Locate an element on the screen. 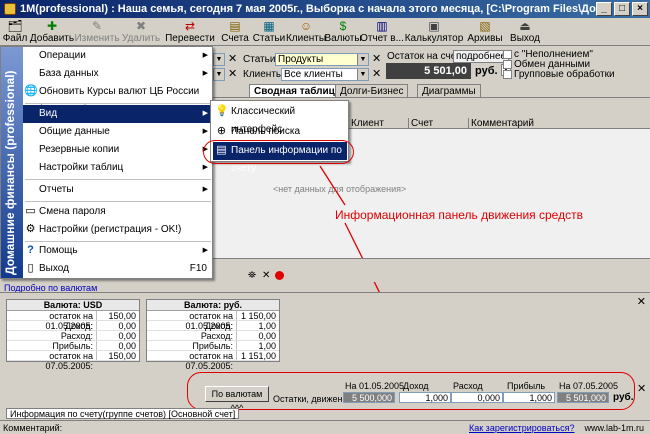  table-row: остаток на 07.05.2005: 1 151,00 is located at coordinates (213, 361).